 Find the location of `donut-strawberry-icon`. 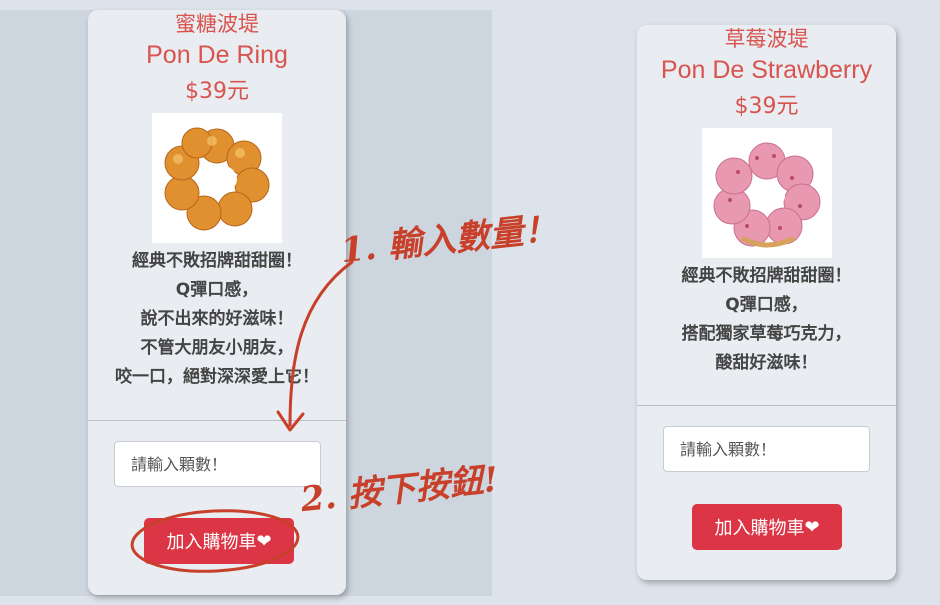

donut-strawberry-icon is located at coordinates (766, 195).